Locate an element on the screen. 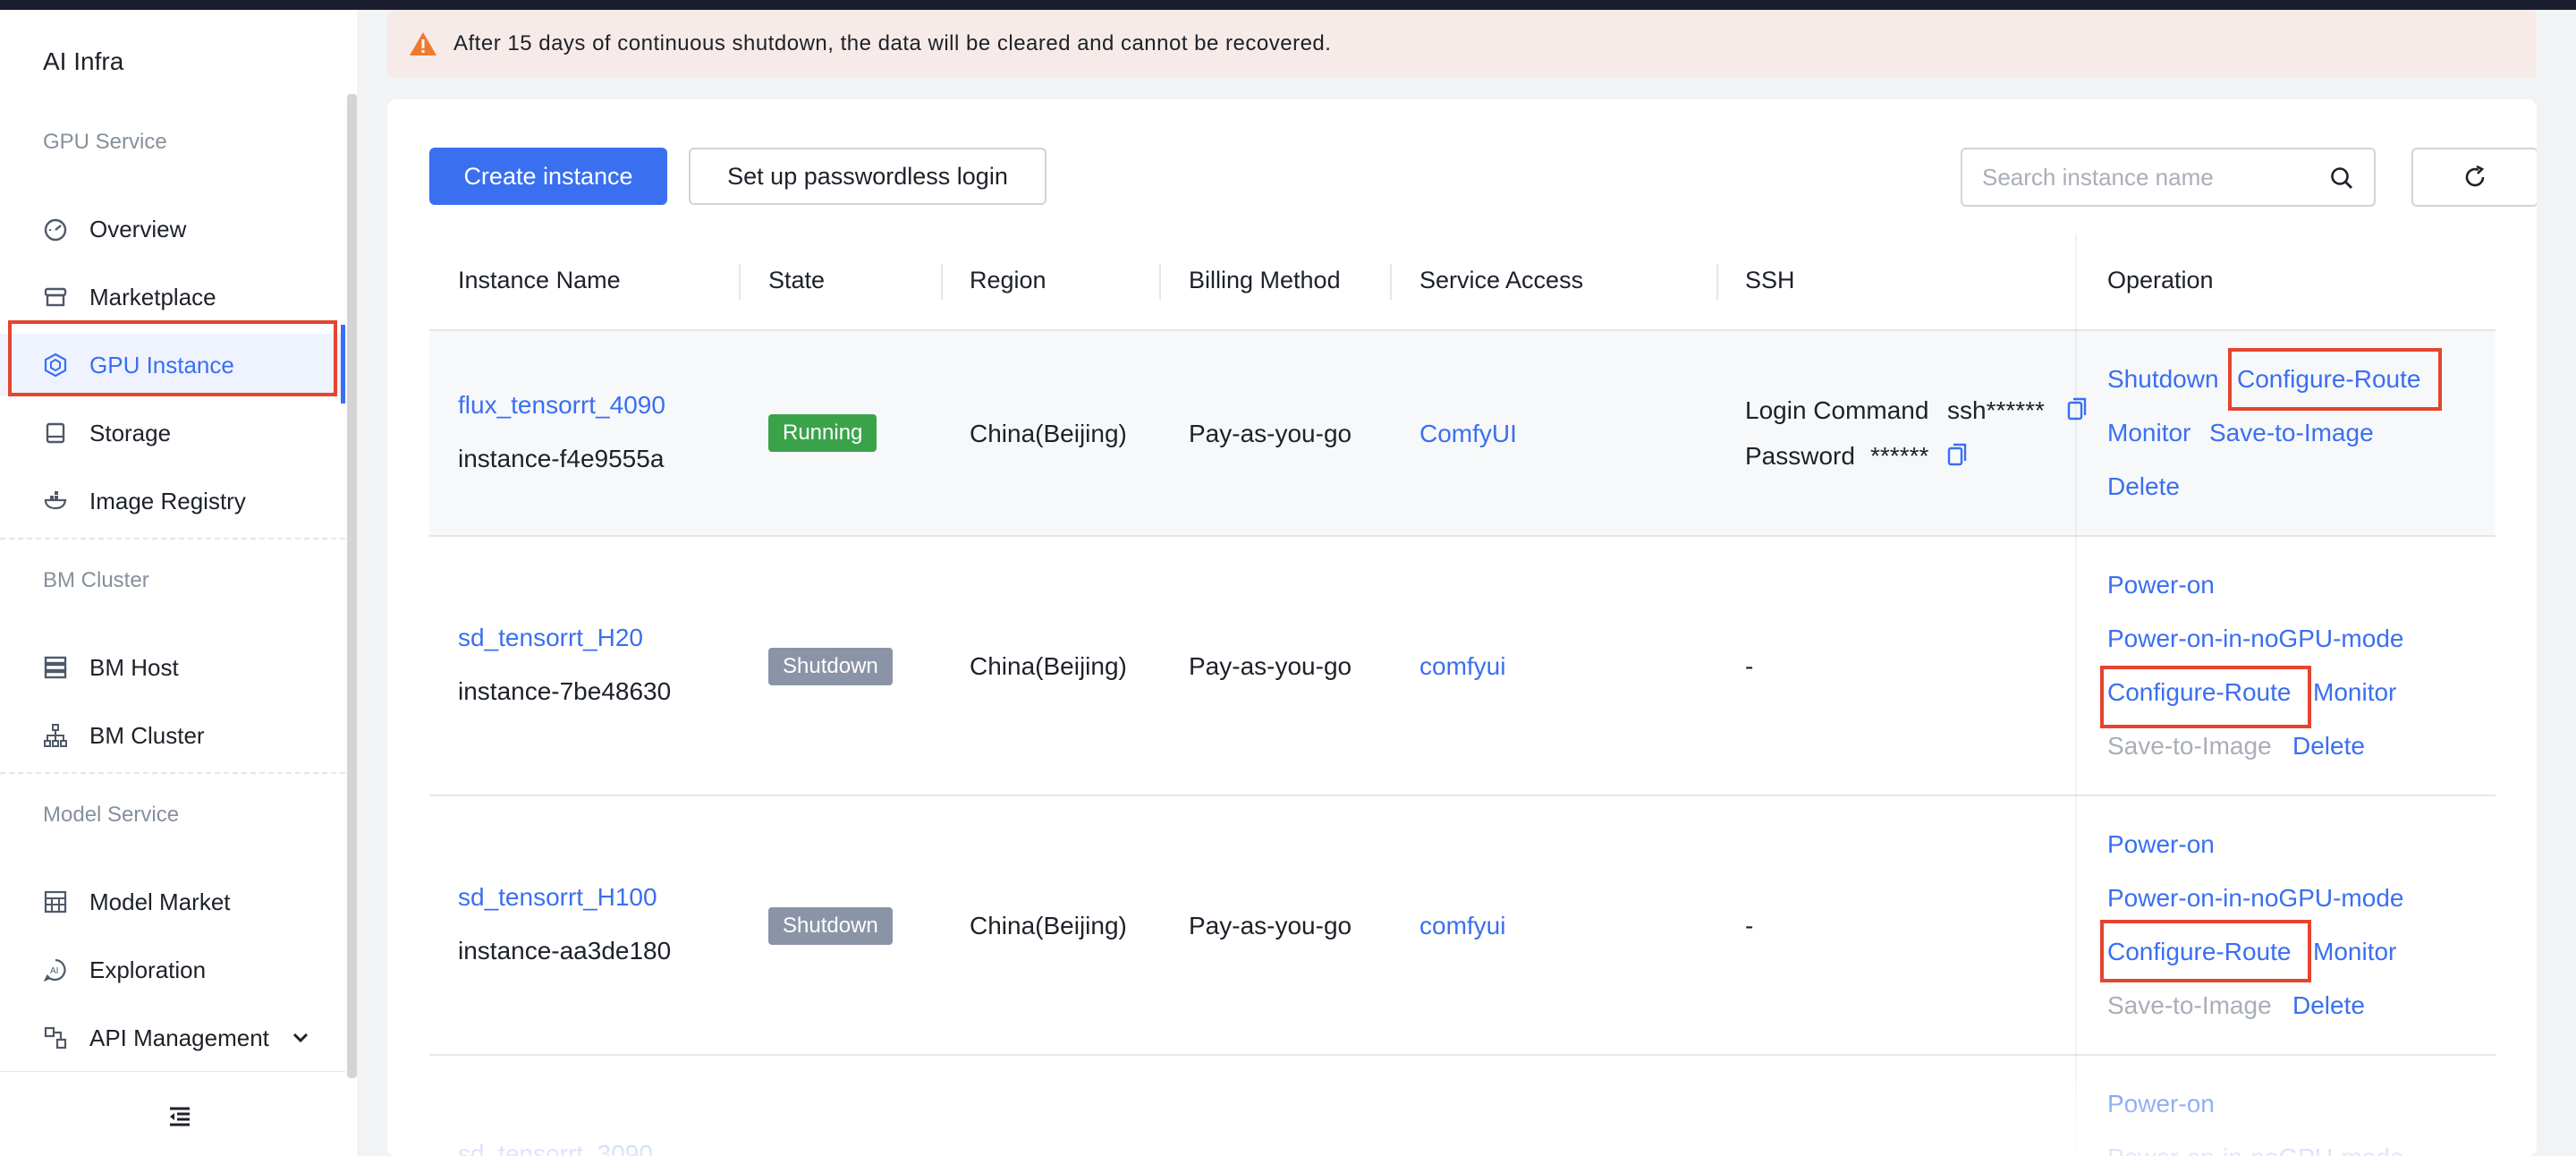 This screenshot has height=1156, width=2576. refresh-button is located at coordinates (2474, 177).